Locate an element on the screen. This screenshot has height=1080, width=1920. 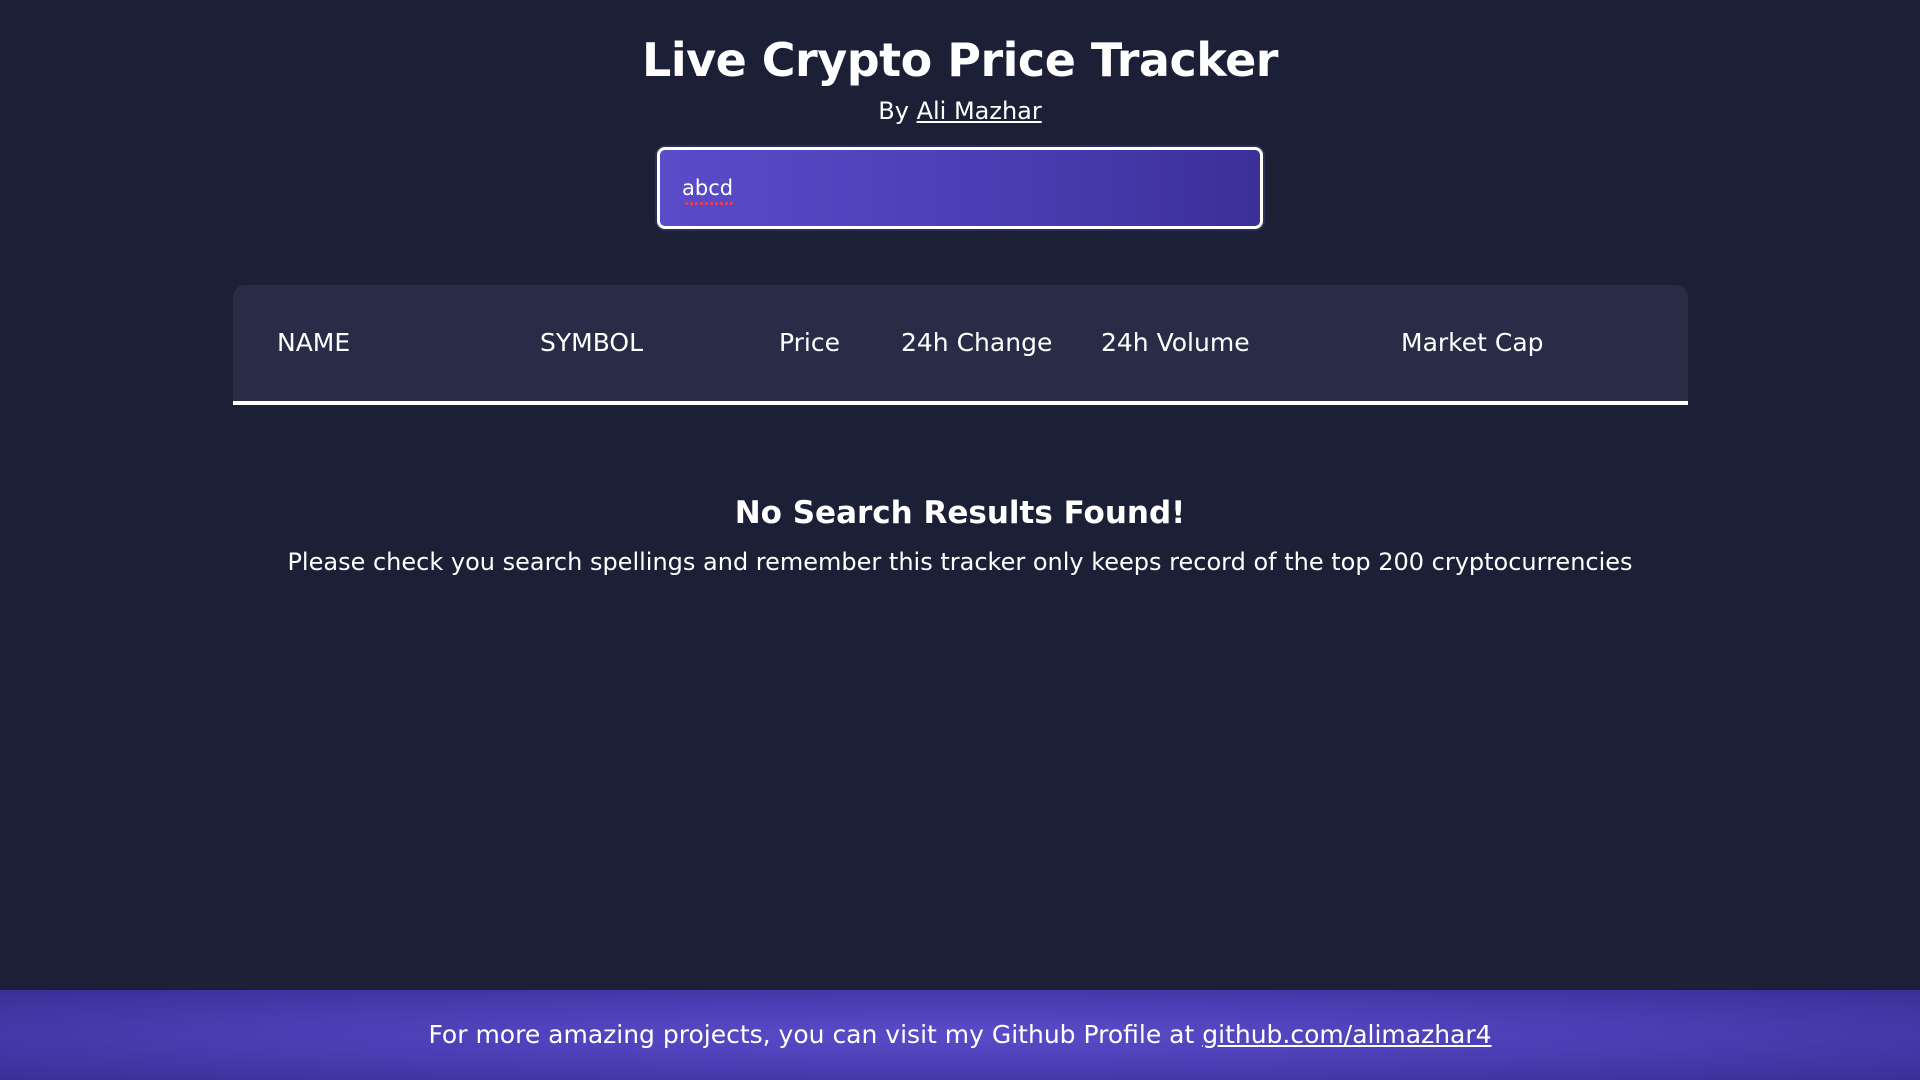
byline-prefix: By is located at coordinates (893, 111).